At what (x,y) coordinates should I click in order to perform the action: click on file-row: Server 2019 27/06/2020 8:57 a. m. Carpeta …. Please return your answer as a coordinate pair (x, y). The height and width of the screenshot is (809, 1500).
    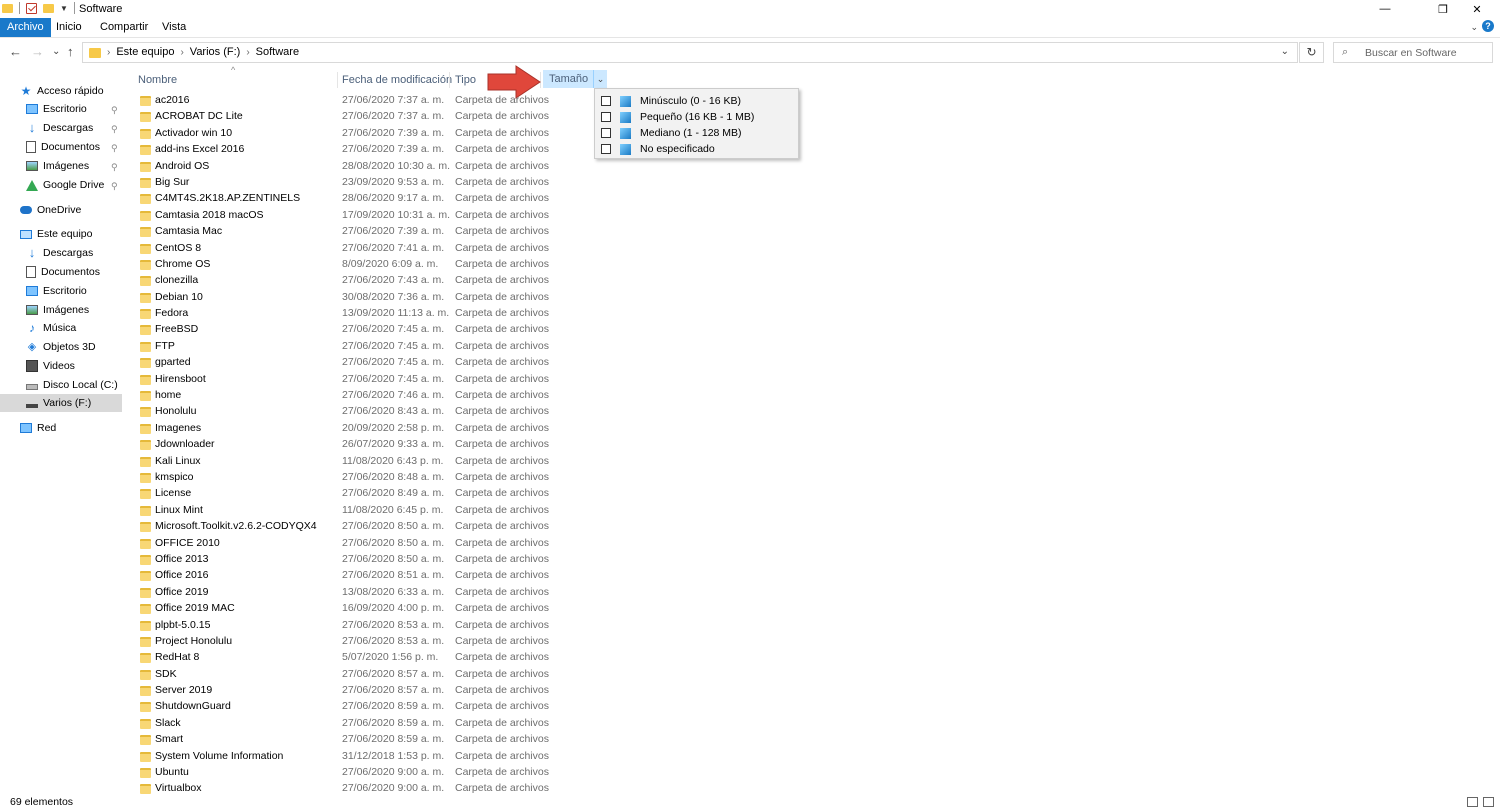
    Looking at the image, I should click on (814, 691).